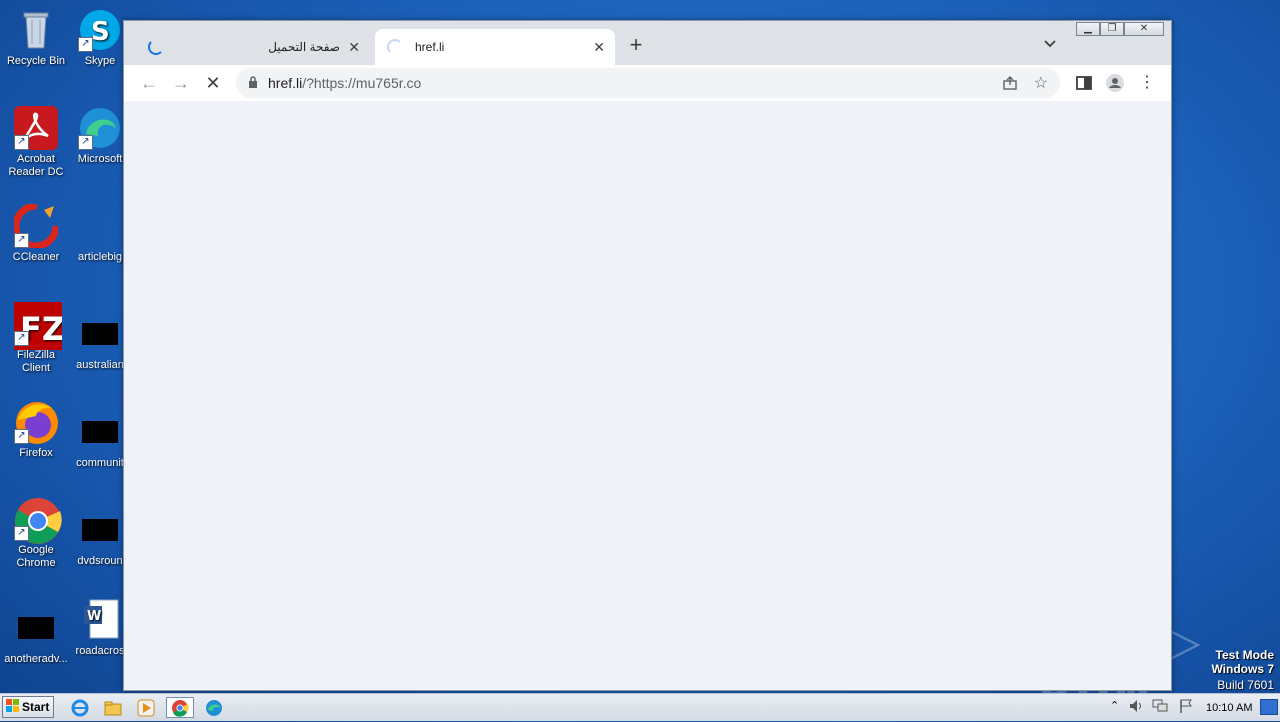 This screenshot has width=1280, height=722. I want to click on taskbar-explorer-icon, so click(113, 707).